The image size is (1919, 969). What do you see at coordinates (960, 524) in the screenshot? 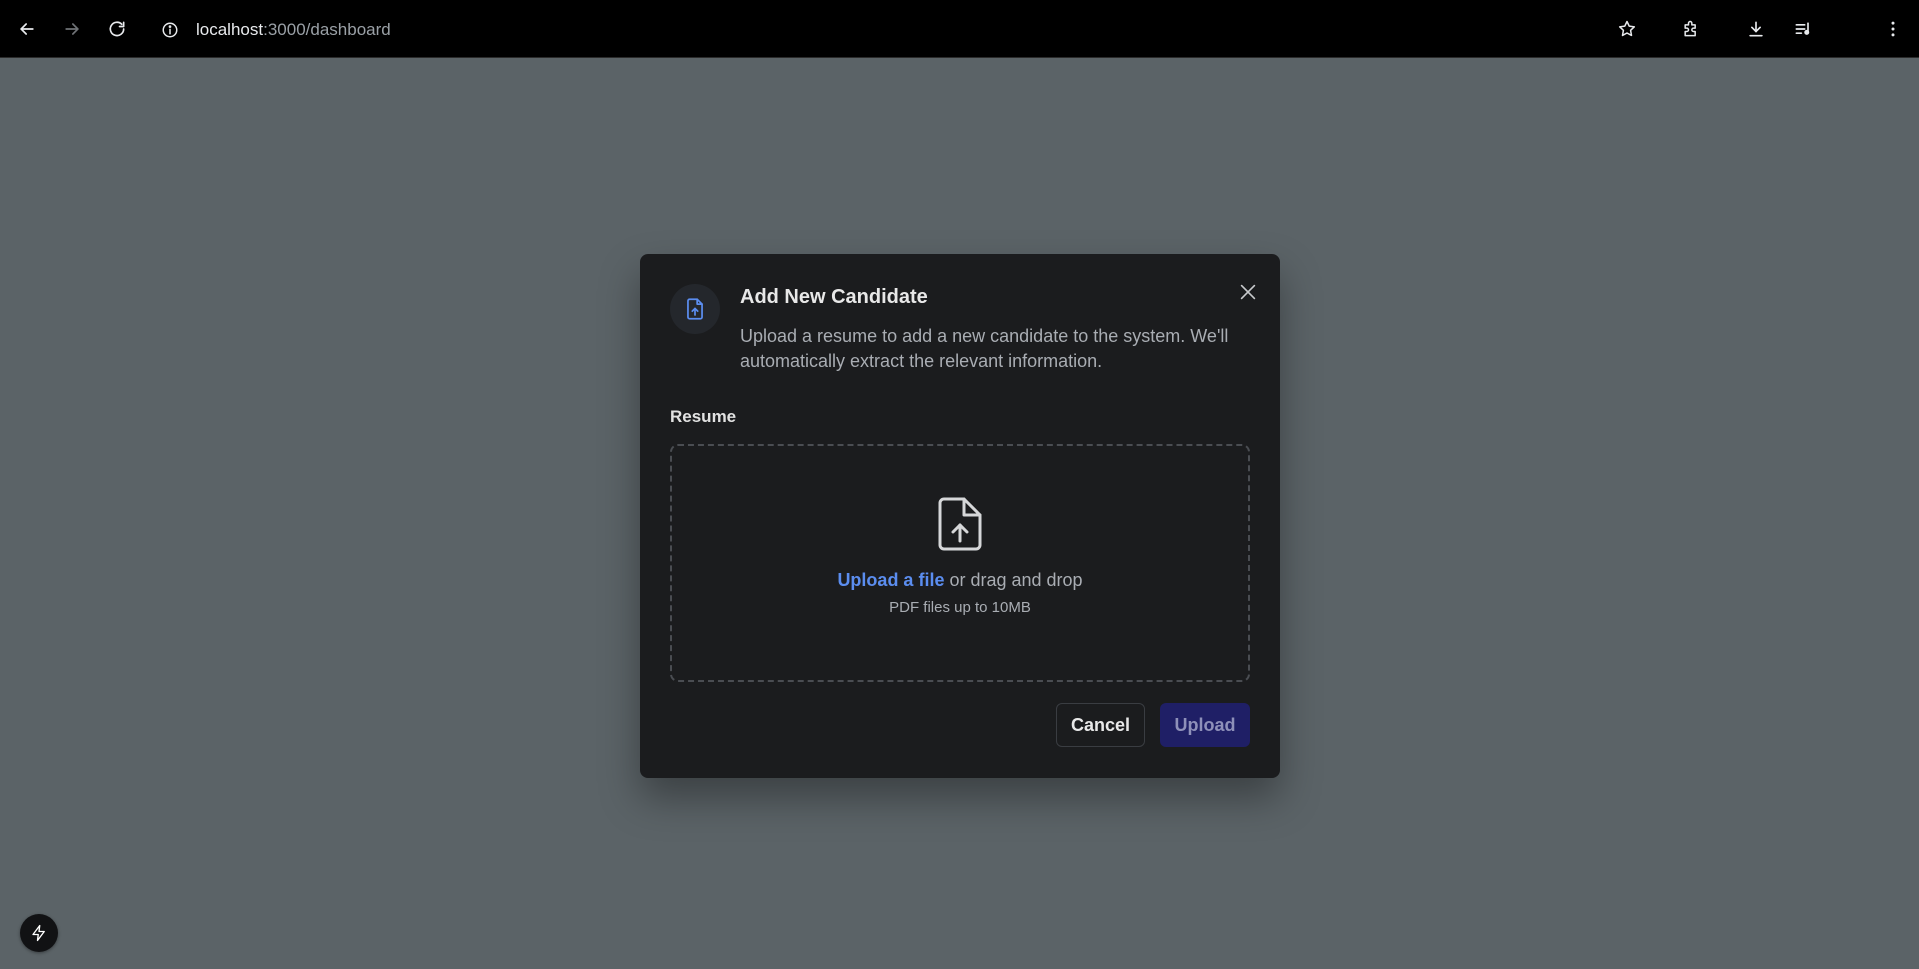
I see `file-upload-icon` at bounding box center [960, 524].